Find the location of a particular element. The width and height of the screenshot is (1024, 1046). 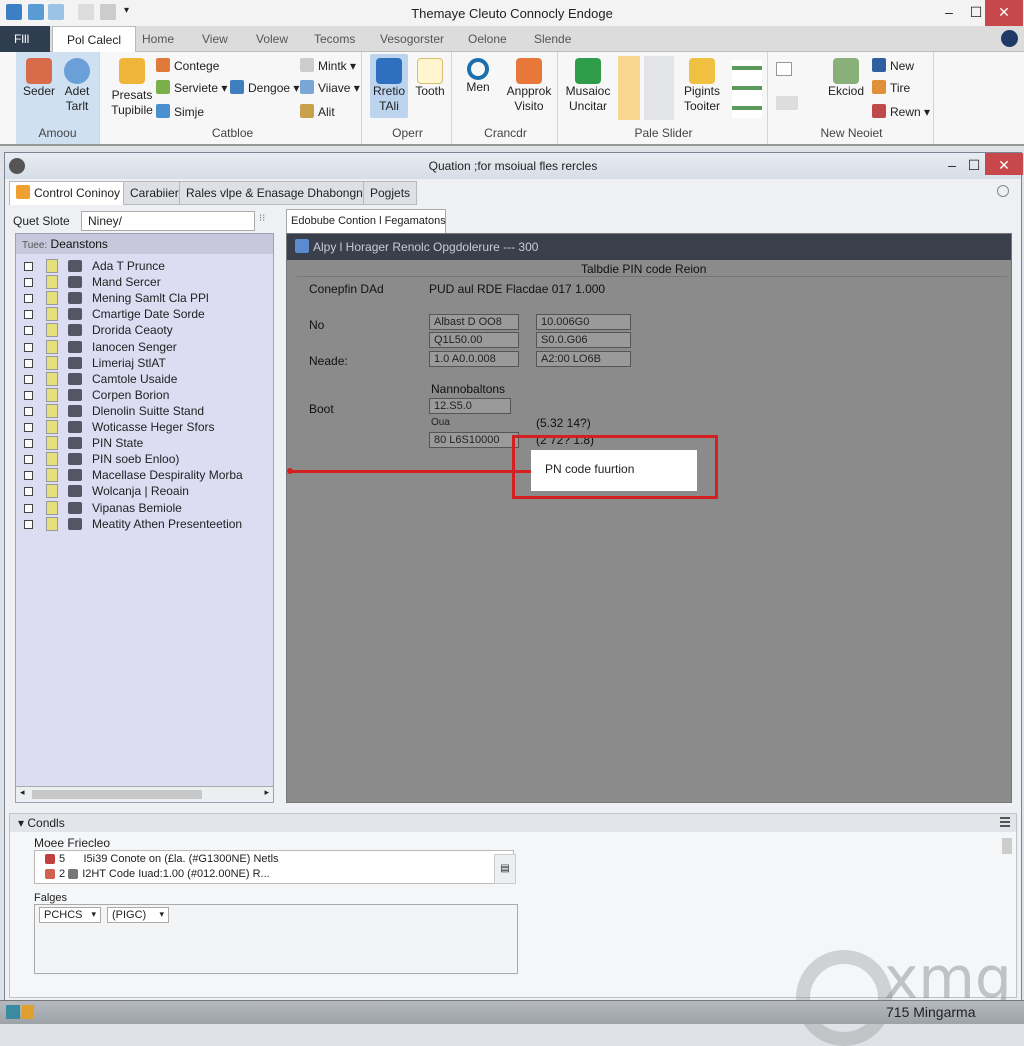

tab-pogjets: Pogjets is located at coordinates (390, 193).